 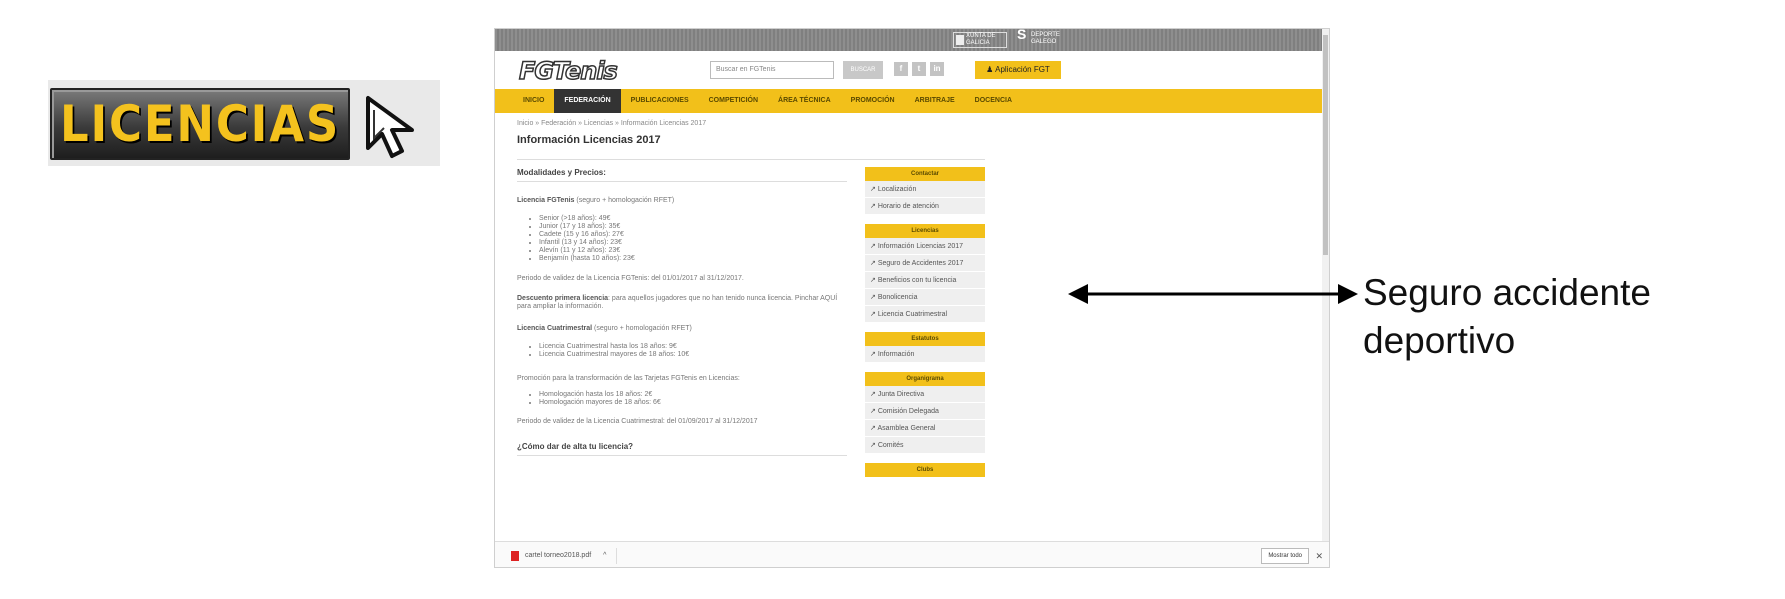 I want to click on sidebar-heading-estatutos: Estatutos, so click(x=925, y=339).